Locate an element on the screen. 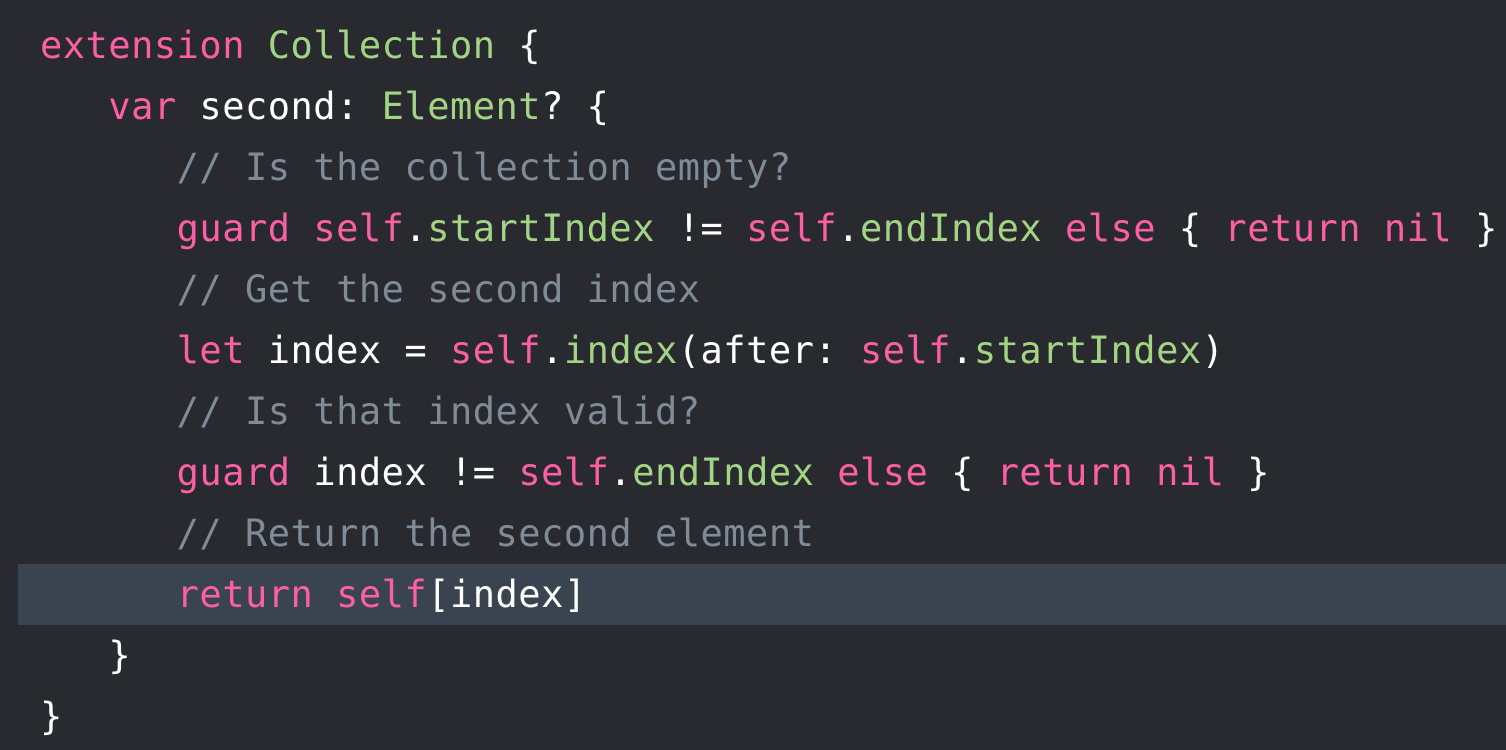 The width and height of the screenshot is (1506, 750). code-line: // Return the second element is located at coordinates (753, 533).